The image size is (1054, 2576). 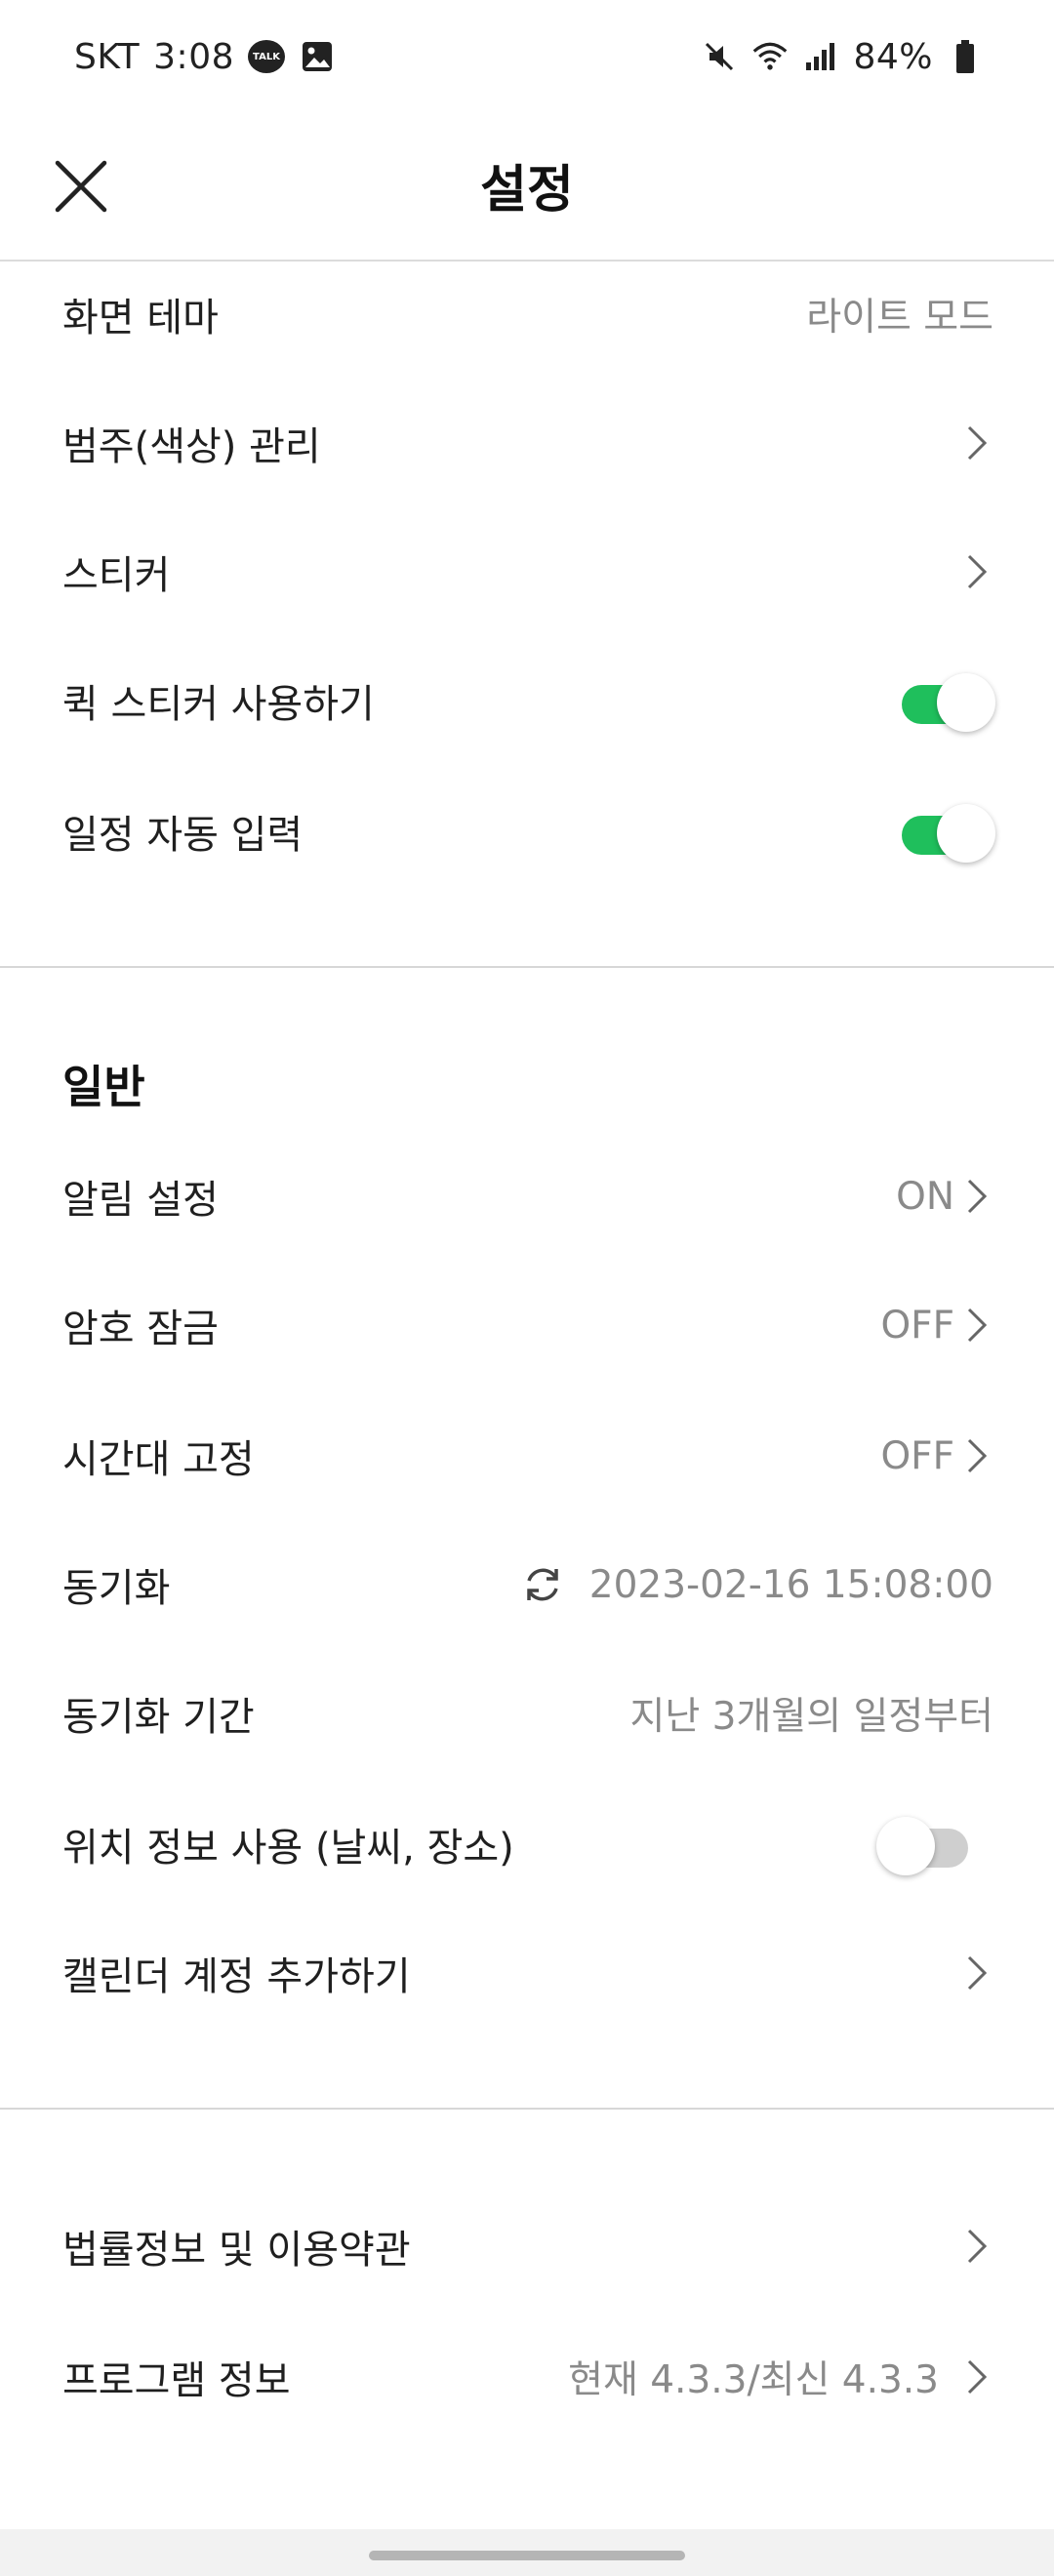 I want to click on notifications-row: 알림 설정 ON, so click(x=527, y=1196).